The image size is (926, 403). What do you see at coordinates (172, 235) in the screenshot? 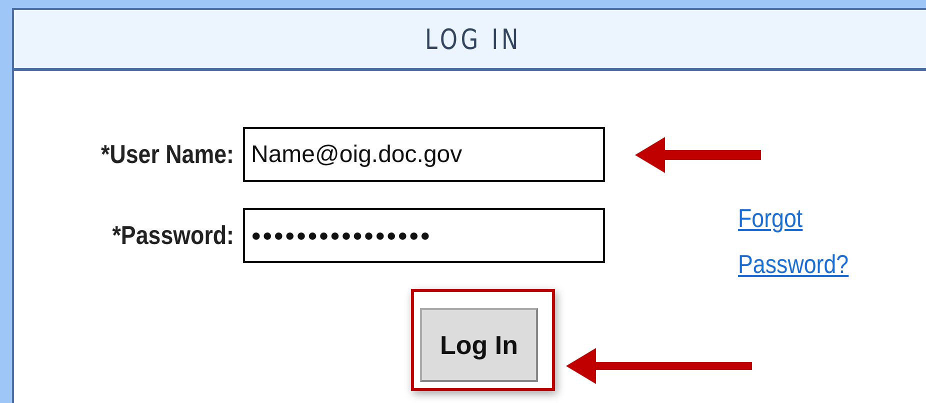
I see `field-label: *Password:` at bounding box center [172, 235].